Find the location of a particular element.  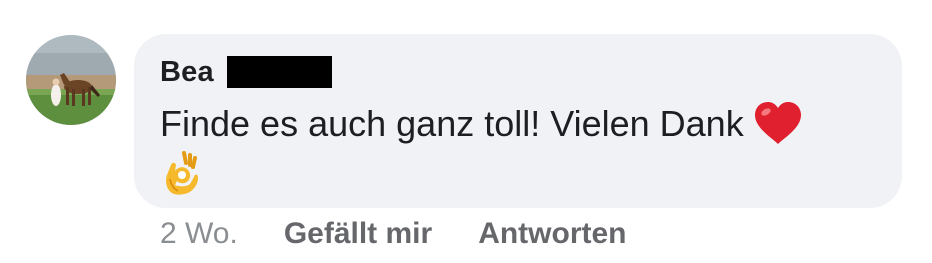

comment-actions: 2 Wo. Gefällt mir Antworten is located at coordinates (393, 234).